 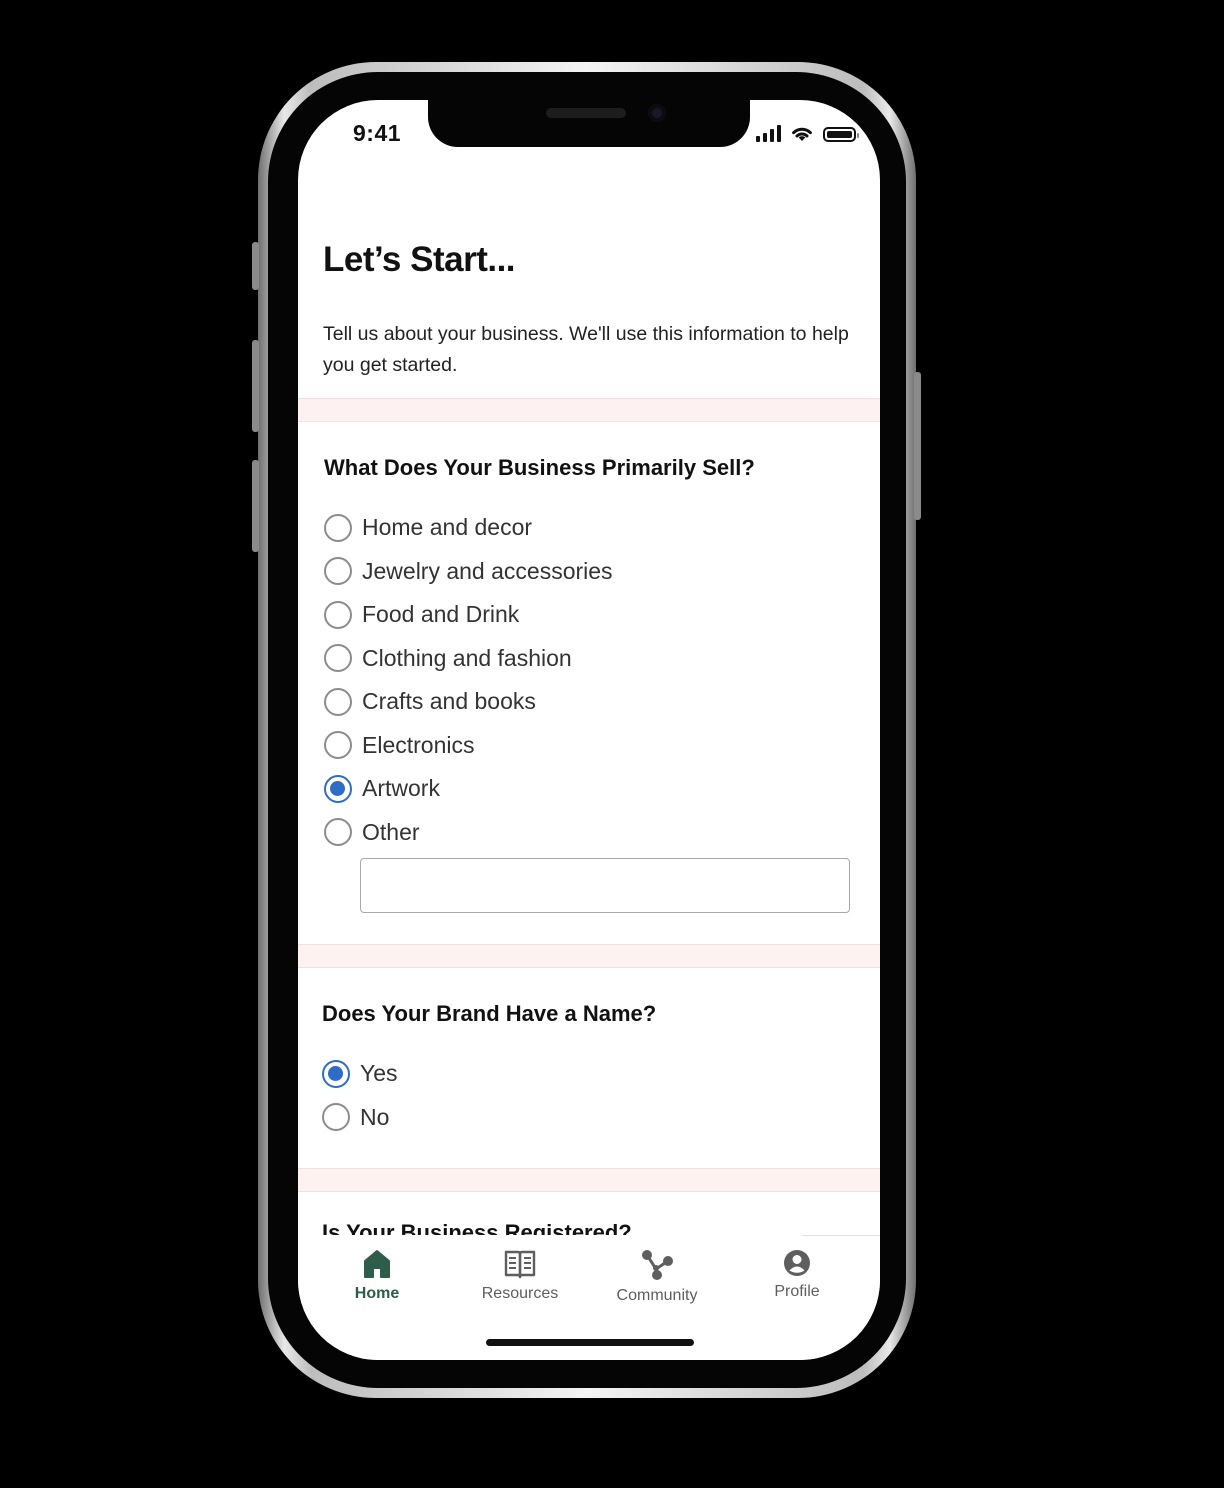 What do you see at coordinates (797, 1291) in the screenshot?
I see `tab-label: Profile` at bounding box center [797, 1291].